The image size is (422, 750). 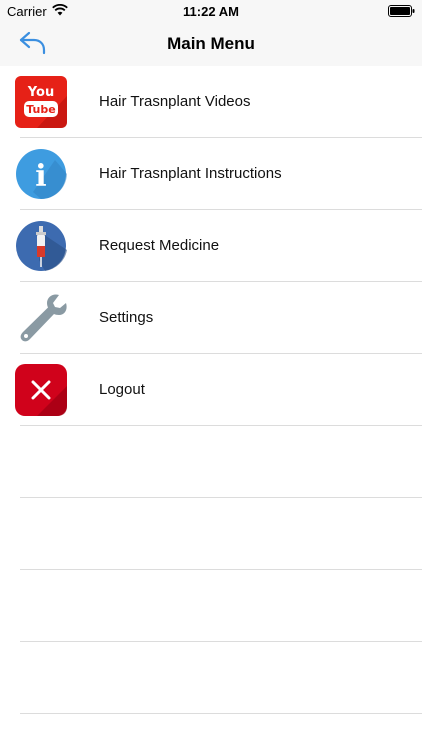 What do you see at coordinates (40, 109) in the screenshot?
I see `youtube-icon-bottom-text: Tube` at bounding box center [40, 109].